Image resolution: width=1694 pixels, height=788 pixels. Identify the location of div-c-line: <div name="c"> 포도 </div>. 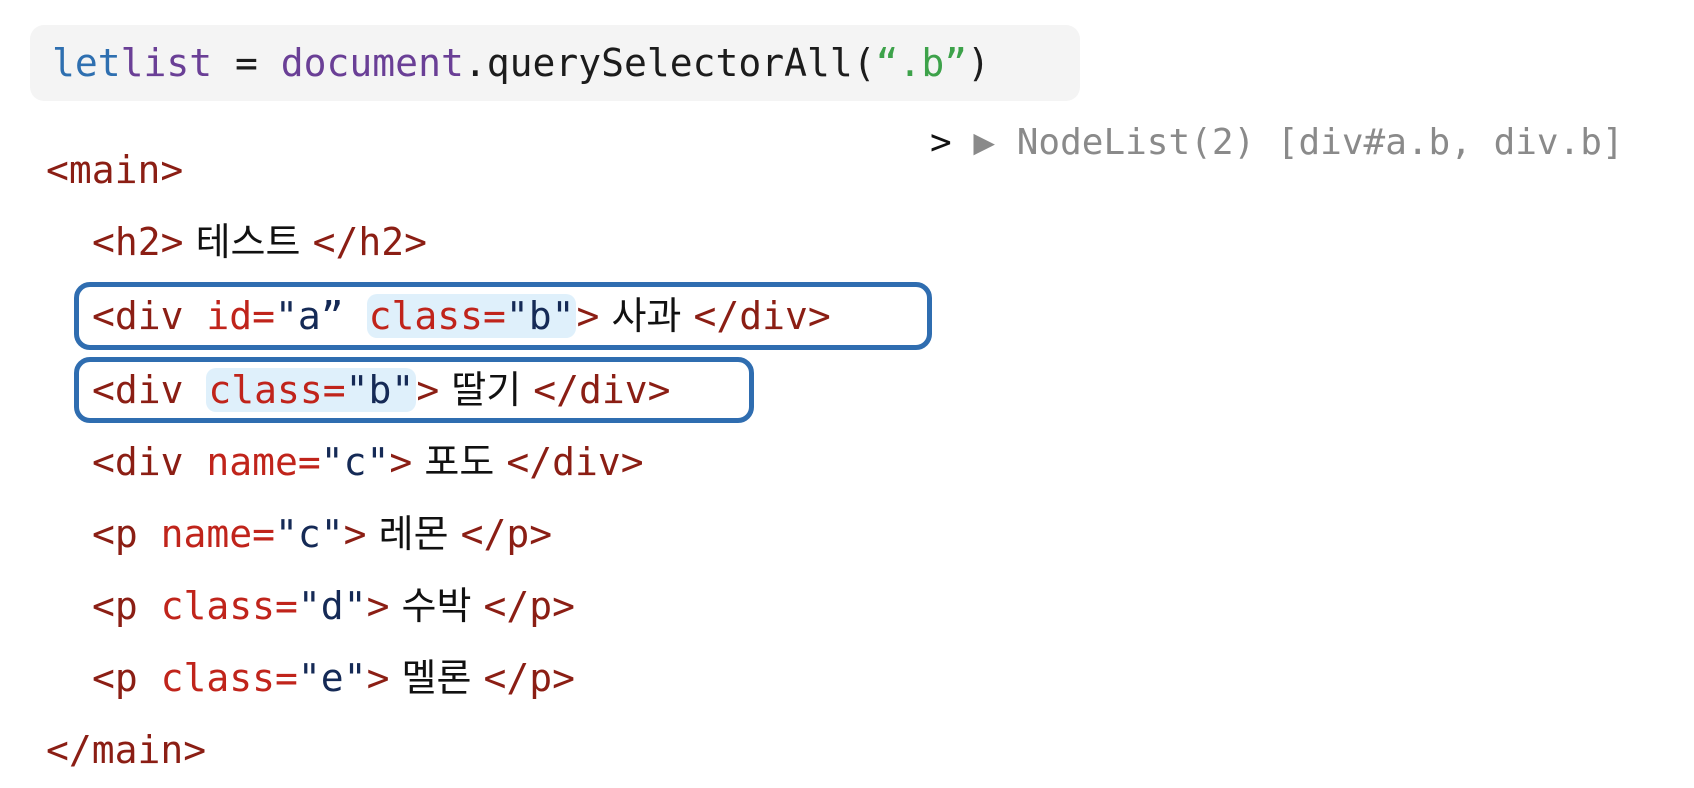
(368, 462).